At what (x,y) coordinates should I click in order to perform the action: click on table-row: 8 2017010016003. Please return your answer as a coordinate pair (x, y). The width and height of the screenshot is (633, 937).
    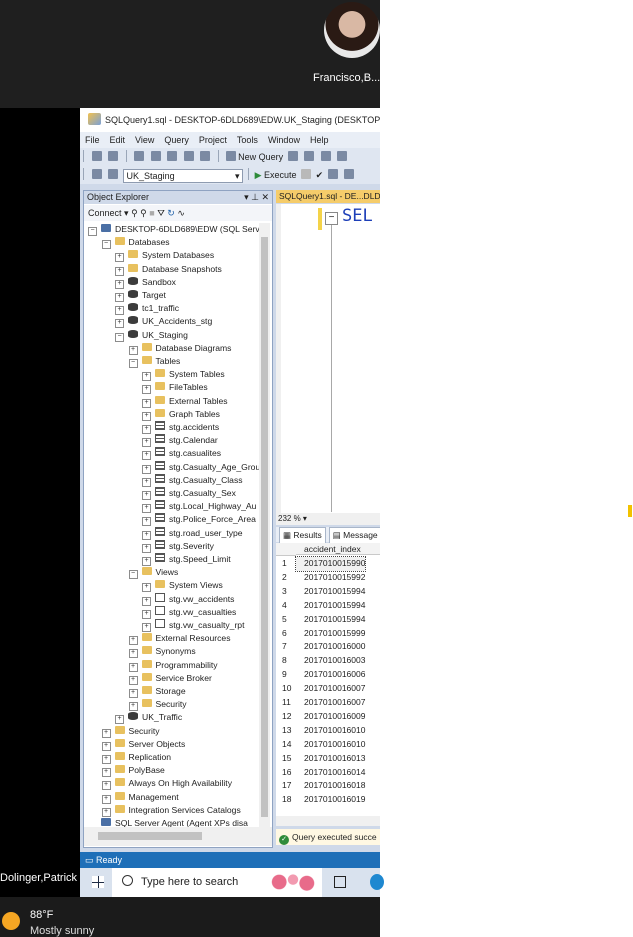
    Looking at the image, I should click on (328, 661).